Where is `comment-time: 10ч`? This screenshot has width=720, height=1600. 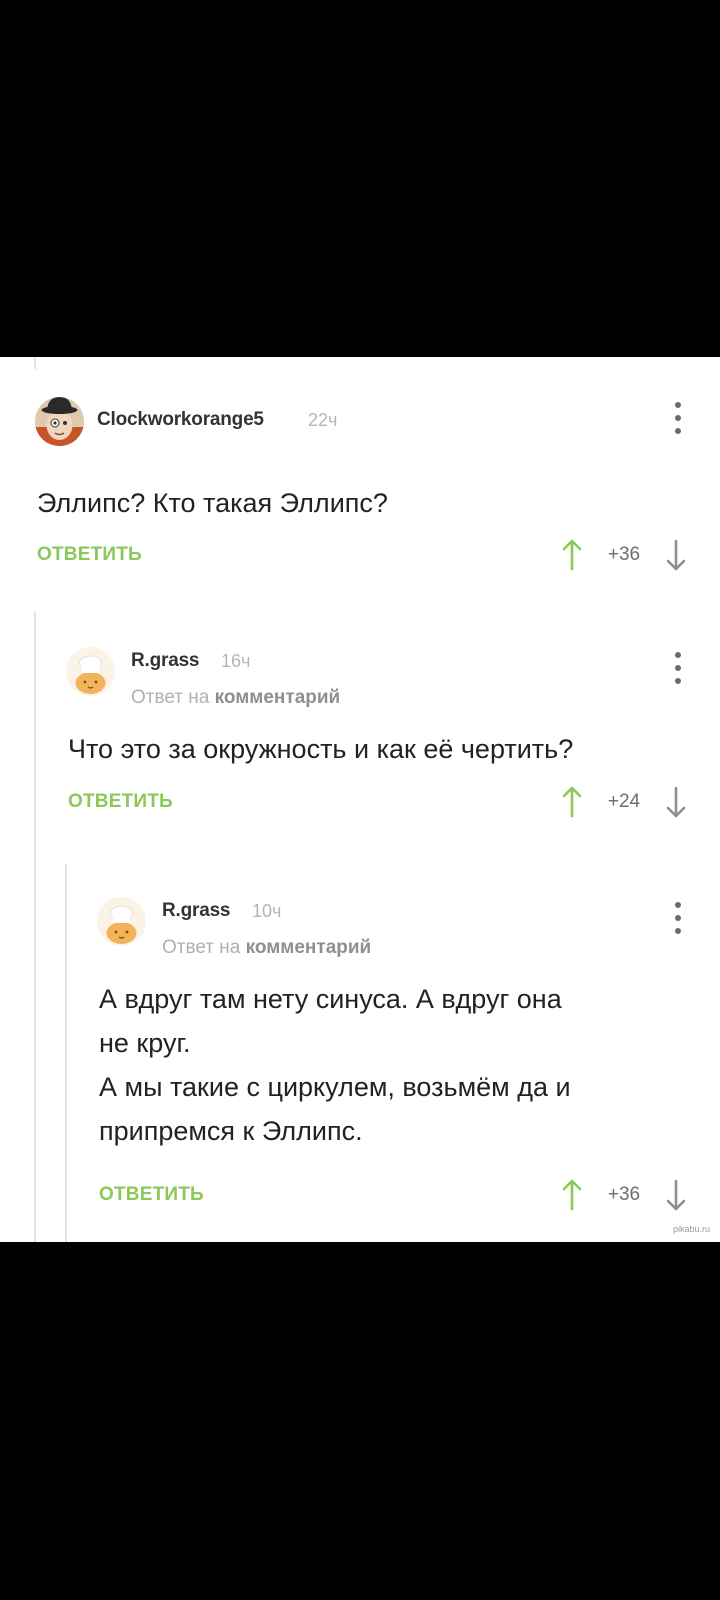
comment-time: 10ч is located at coordinates (267, 911).